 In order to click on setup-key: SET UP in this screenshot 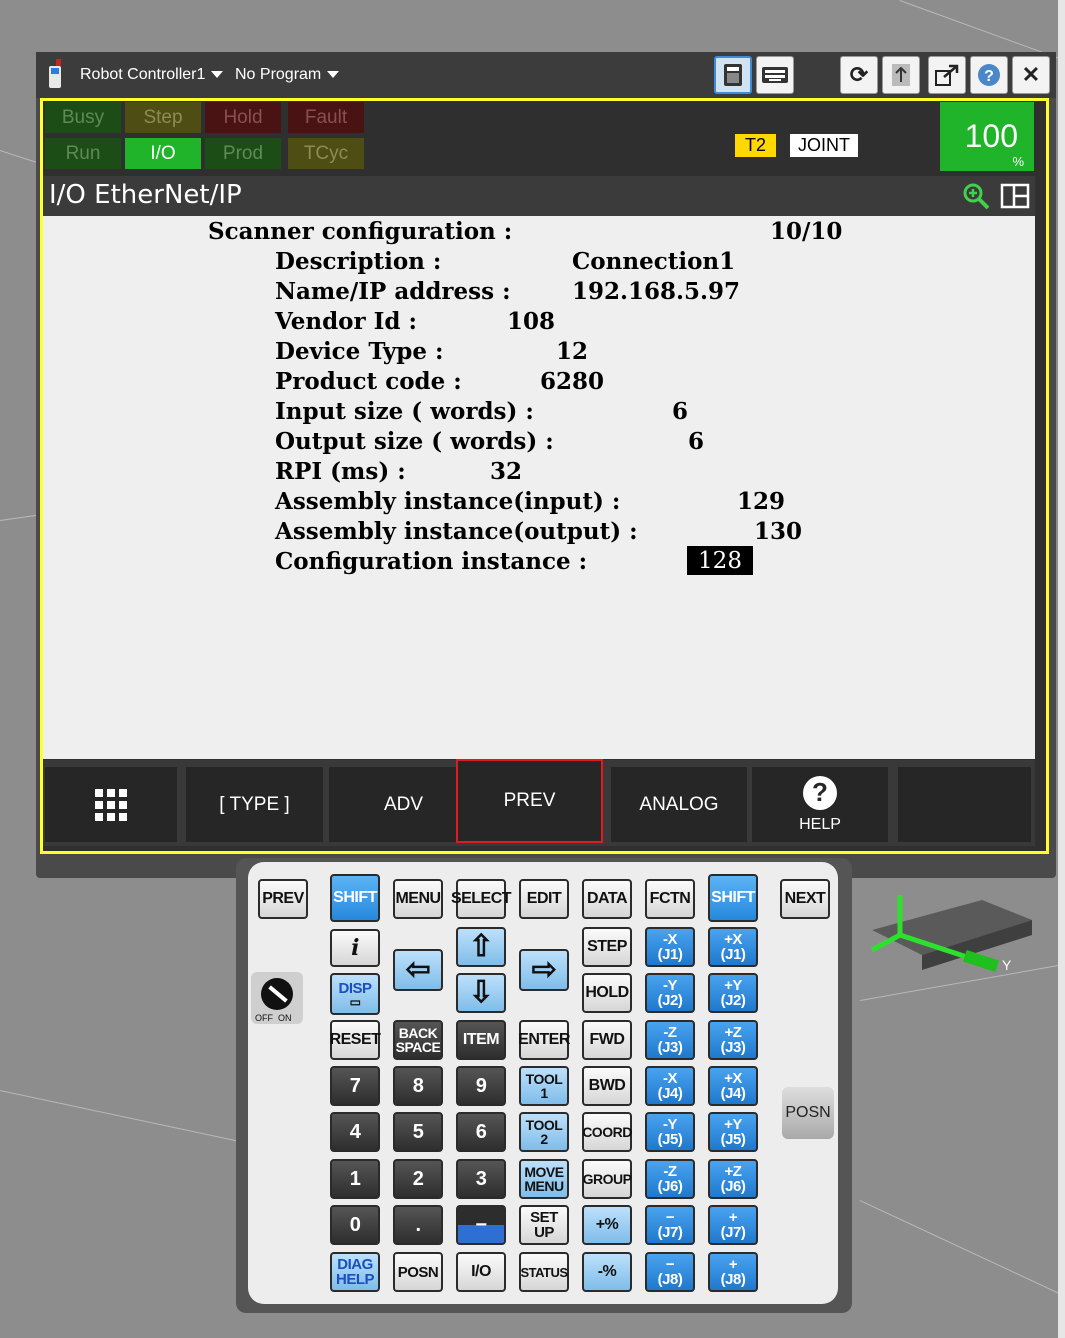, I will do `click(544, 1225)`.